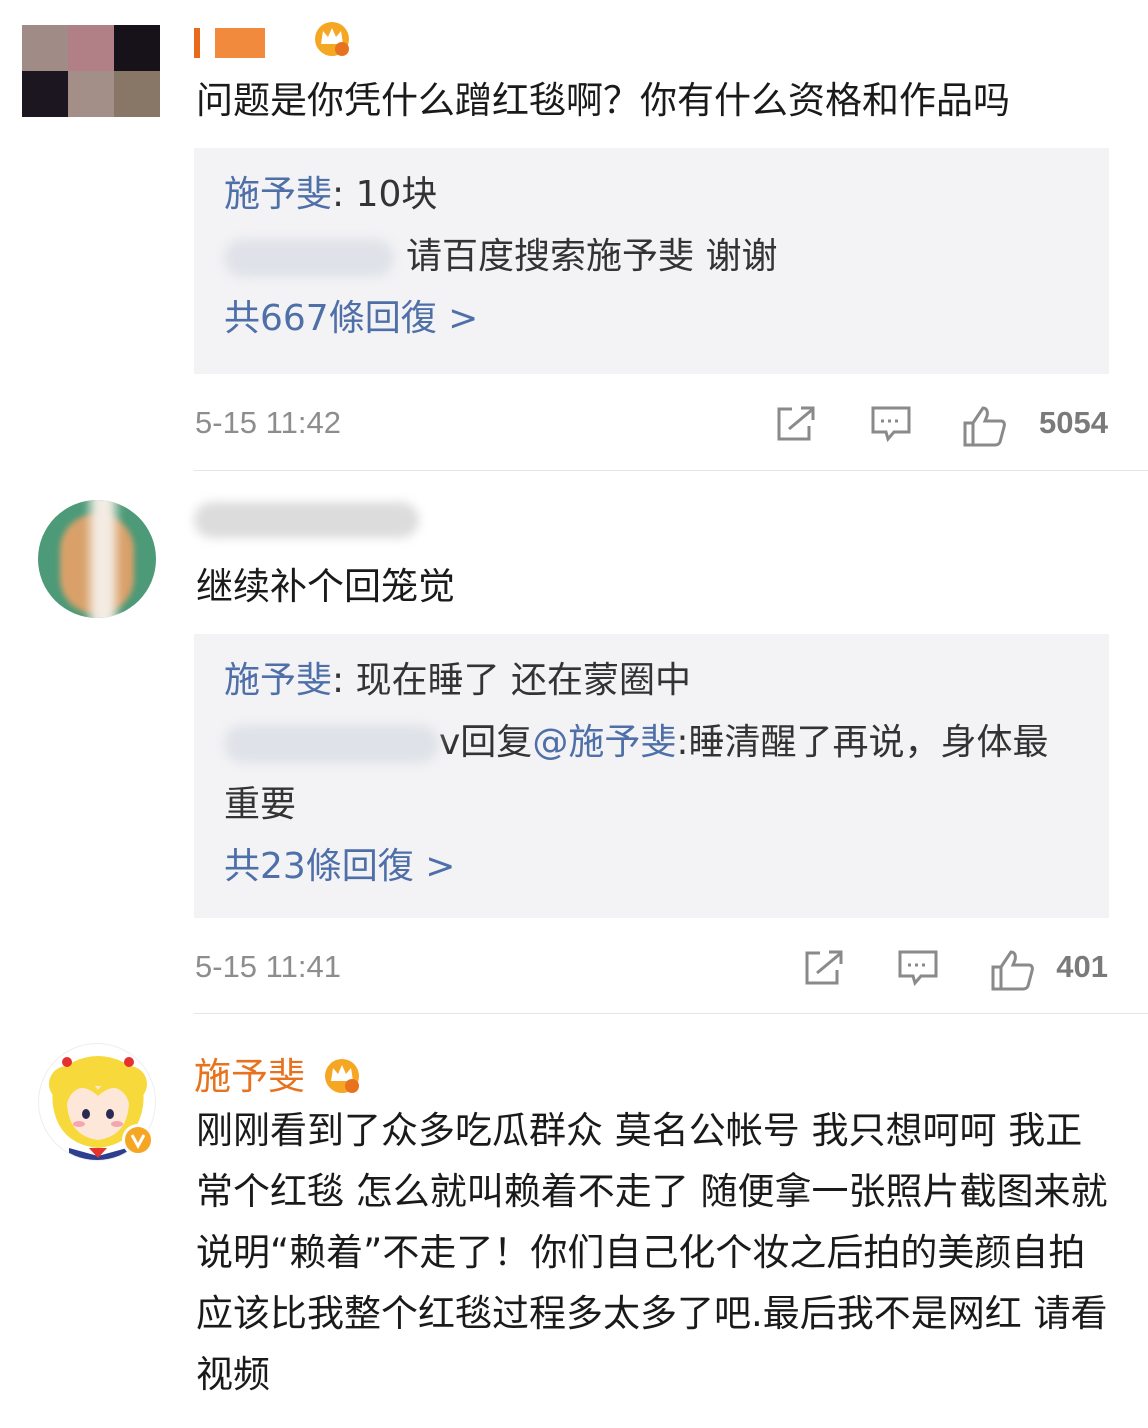  I want to click on reply-text: 请百度搜索施予斐 谢谢, so click(592, 256).